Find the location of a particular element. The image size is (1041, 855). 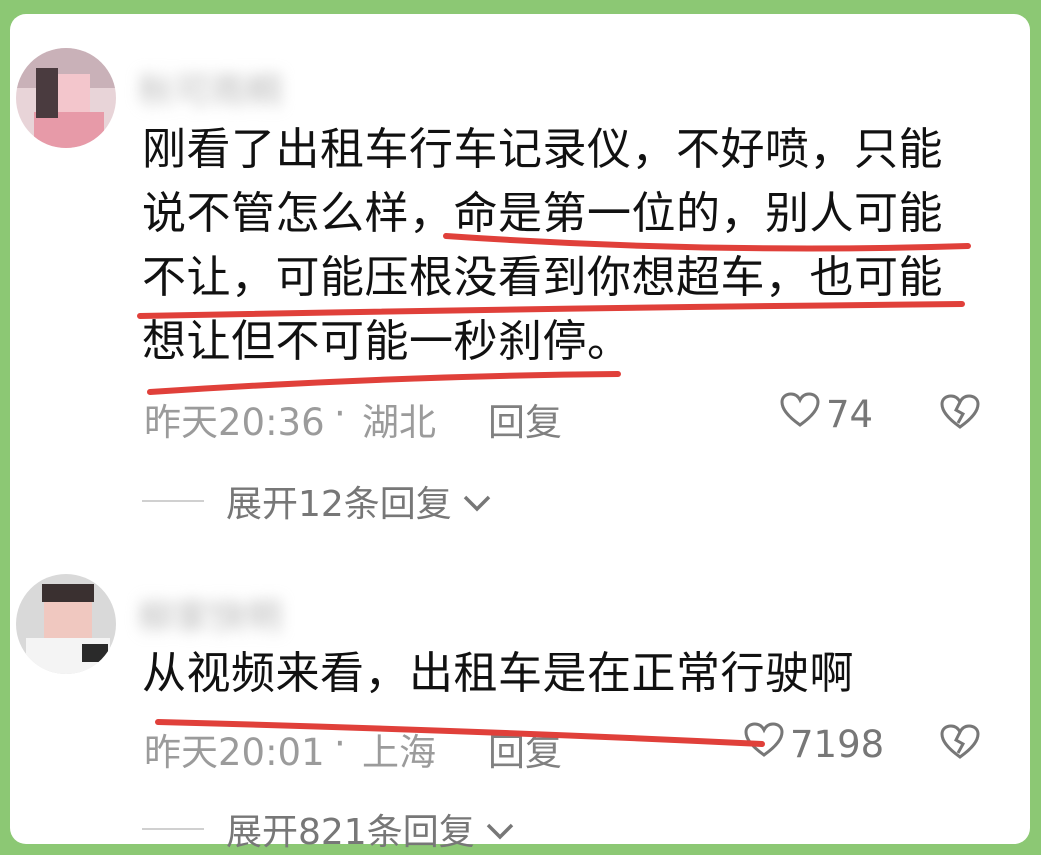

location: 上海 is located at coordinates (399, 752).